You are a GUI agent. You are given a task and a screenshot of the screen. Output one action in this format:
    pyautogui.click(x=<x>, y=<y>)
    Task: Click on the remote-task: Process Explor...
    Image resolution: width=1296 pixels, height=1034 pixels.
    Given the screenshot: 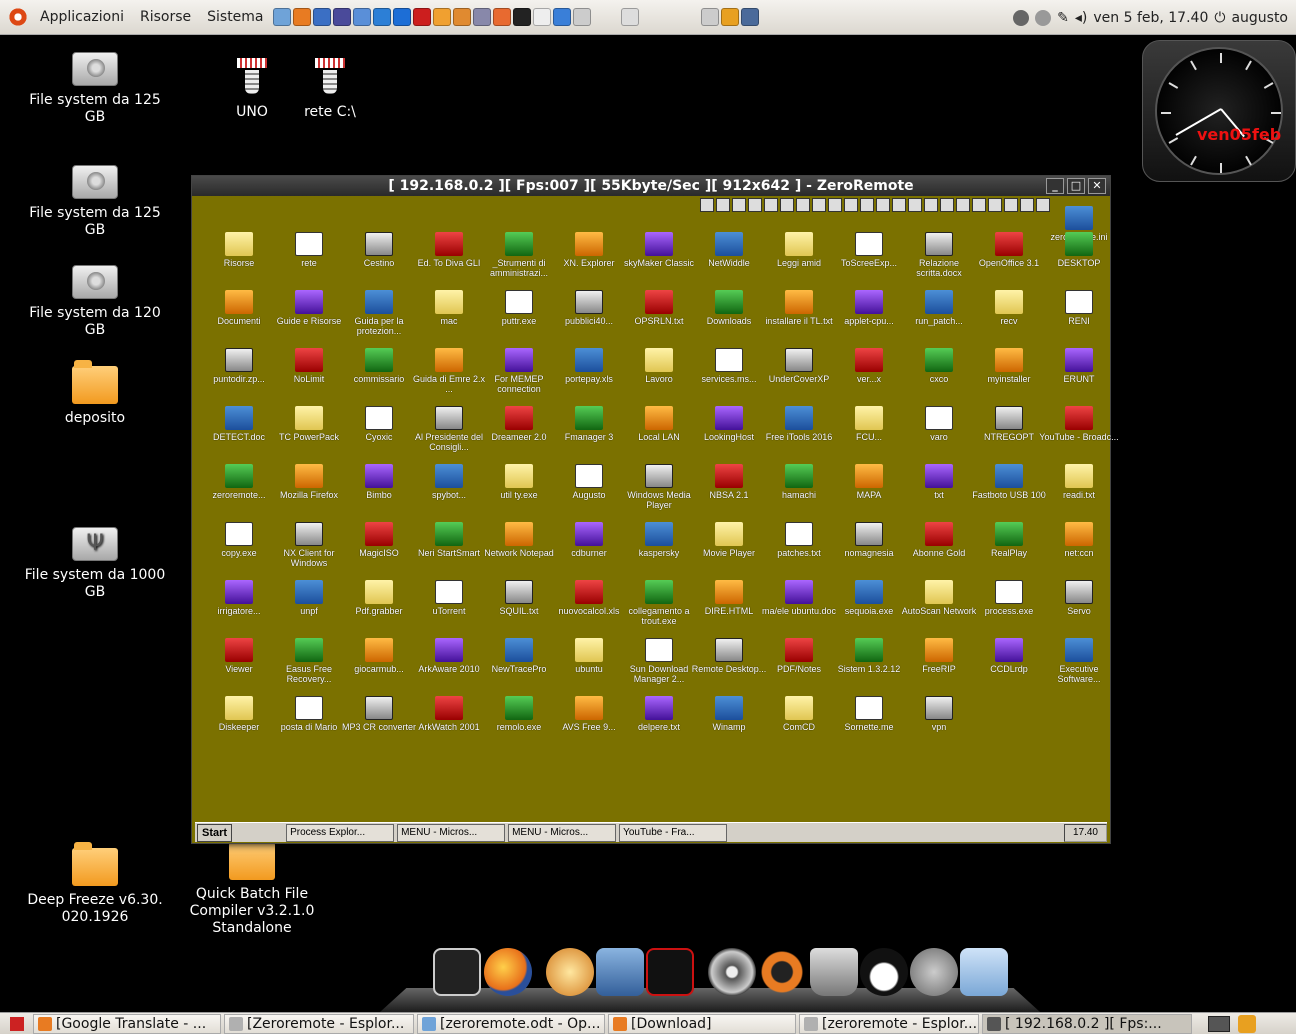 What is the action you would take?
    pyautogui.click(x=340, y=832)
    